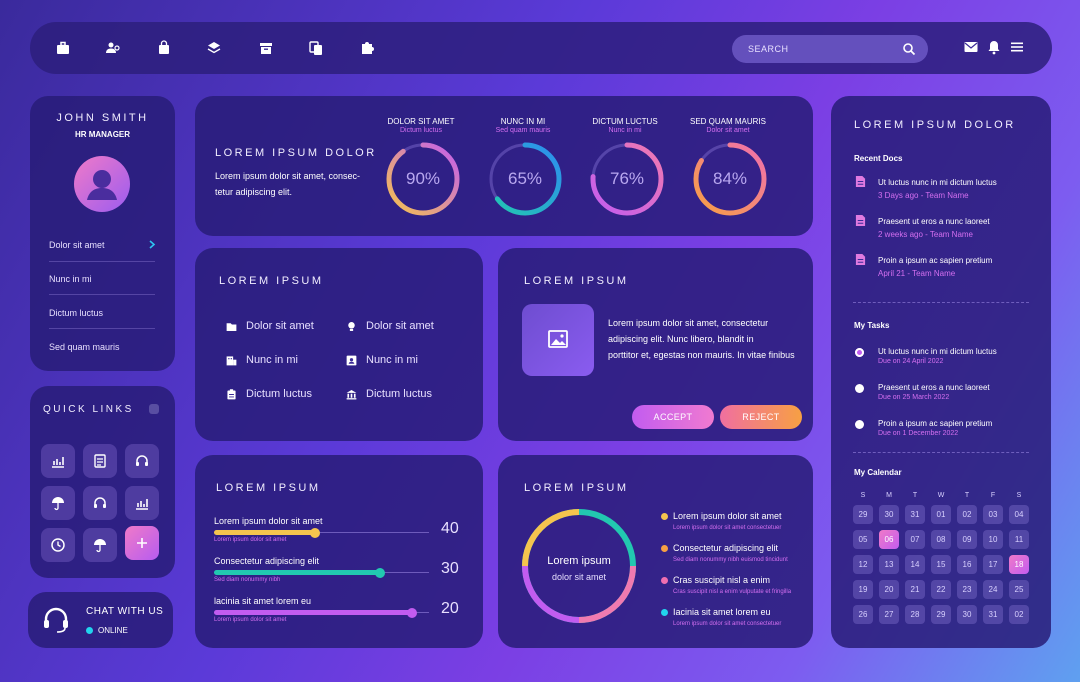 This screenshot has height=682, width=1080. I want to click on profile-menu-item-1: Dolor sit amet, so click(77, 245).